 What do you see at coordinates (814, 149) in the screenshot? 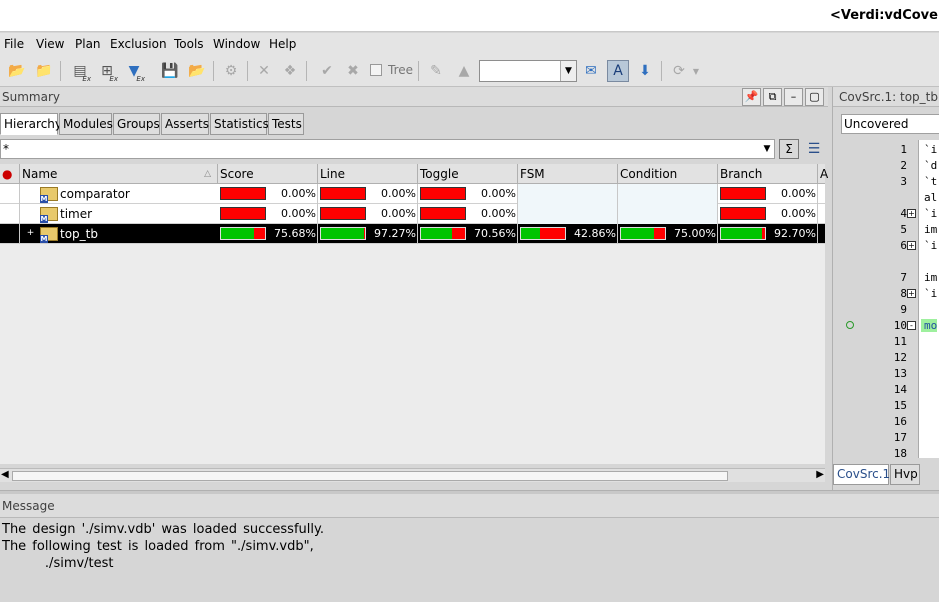
I see `list-icon: ☰` at bounding box center [814, 149].